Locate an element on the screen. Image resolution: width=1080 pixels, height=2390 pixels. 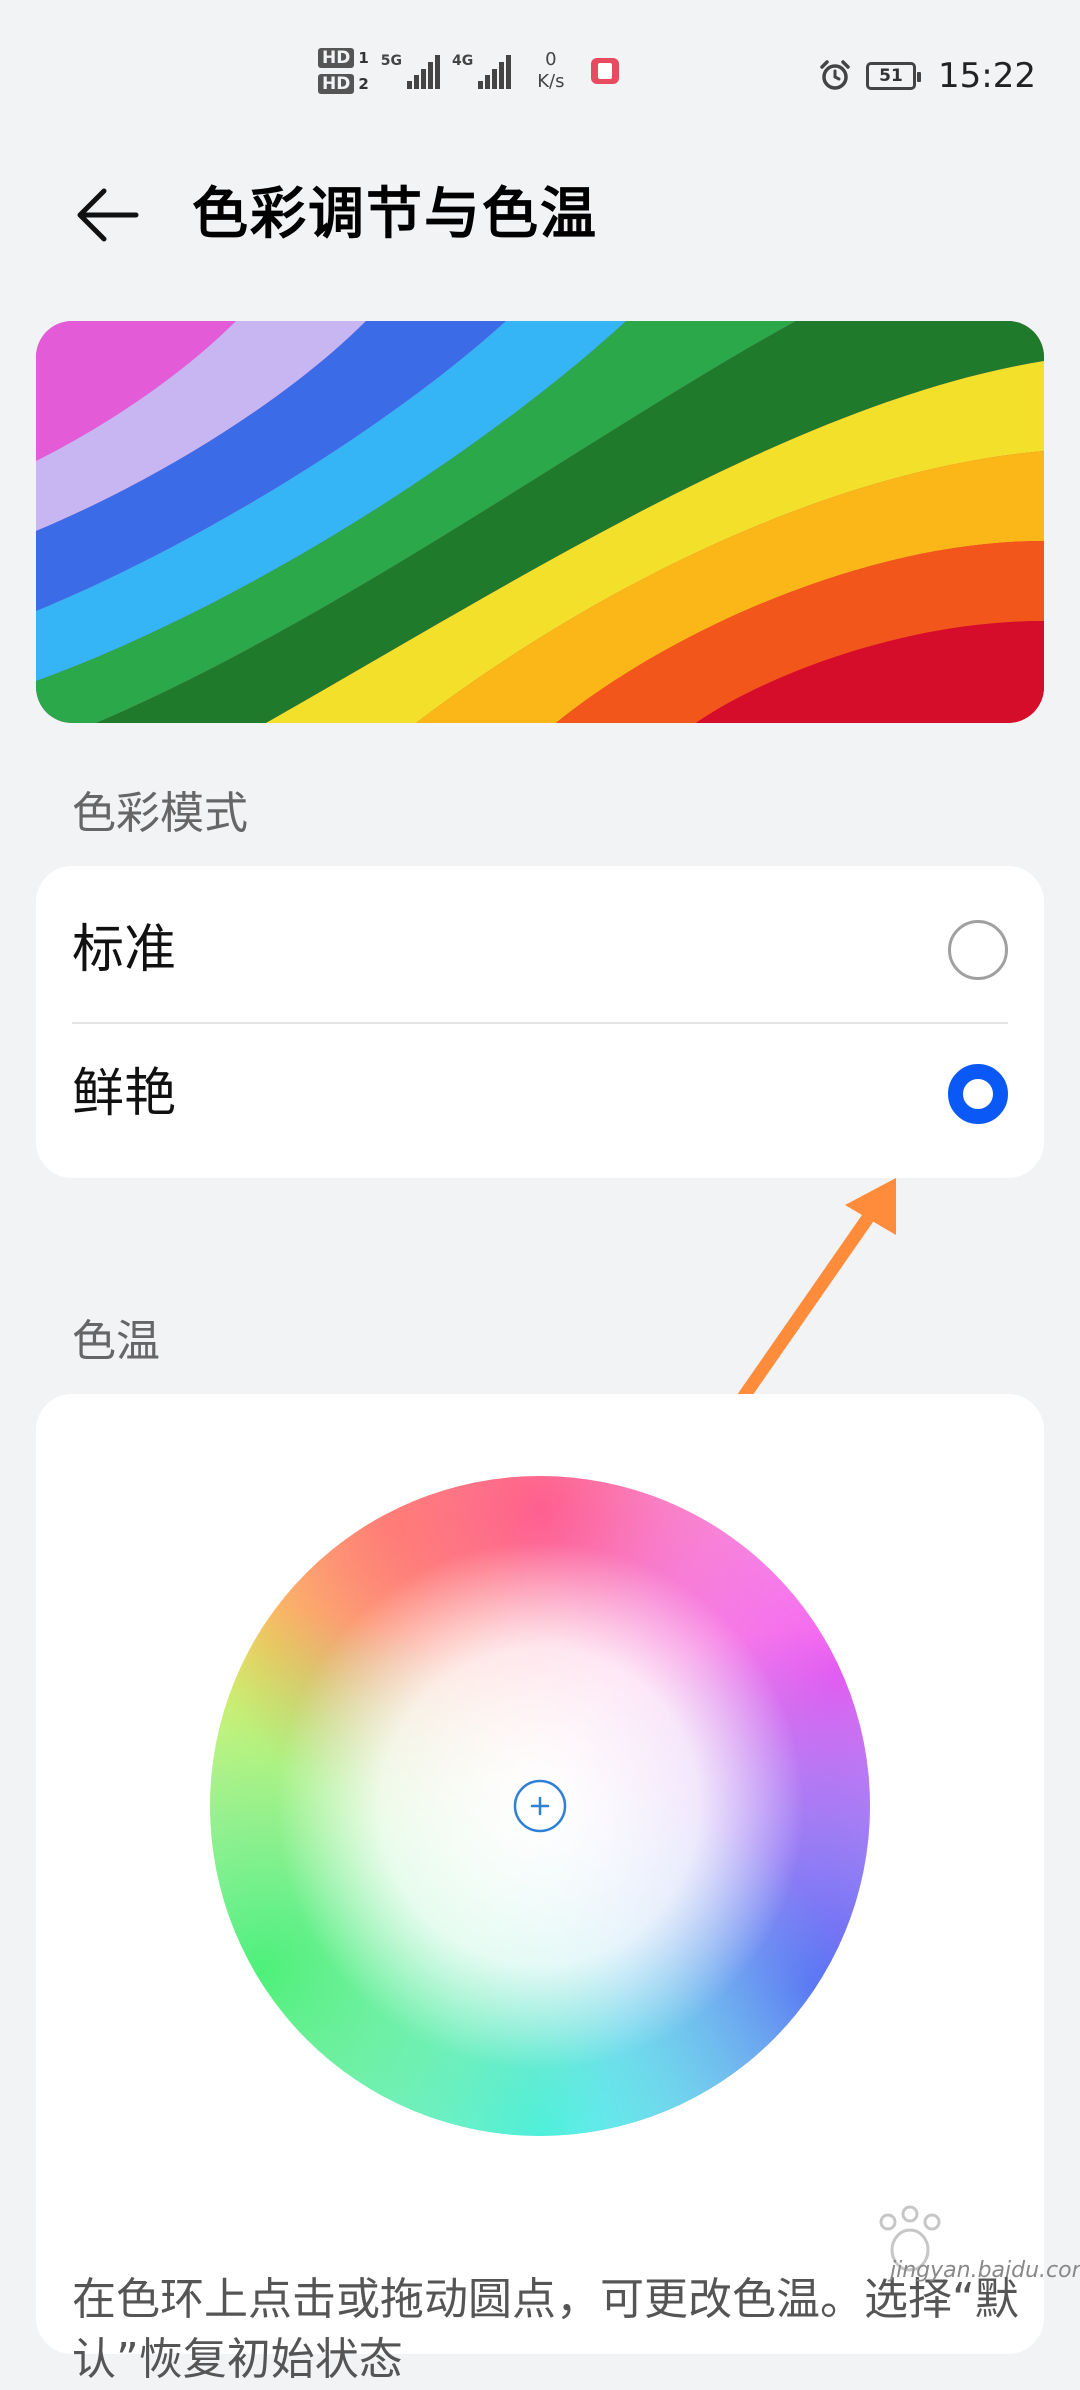
status-left-group: HD 1 HD 2 5G 4G 0 K/s is located at coordinates (468, 71).